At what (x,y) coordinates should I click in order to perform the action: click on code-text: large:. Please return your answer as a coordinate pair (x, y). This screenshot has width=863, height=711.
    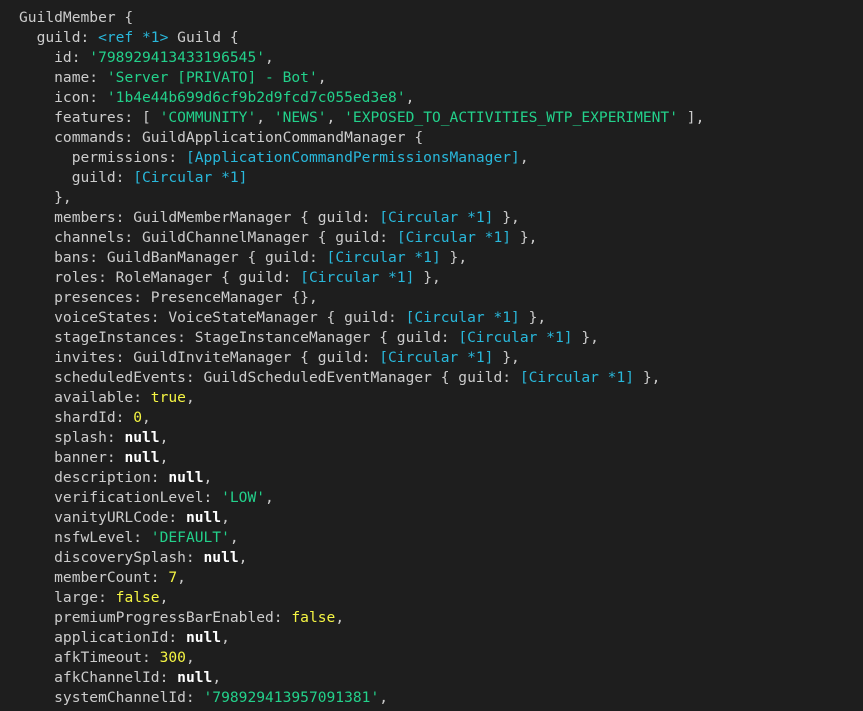
    Looking at the image, I should click on (67, 597).